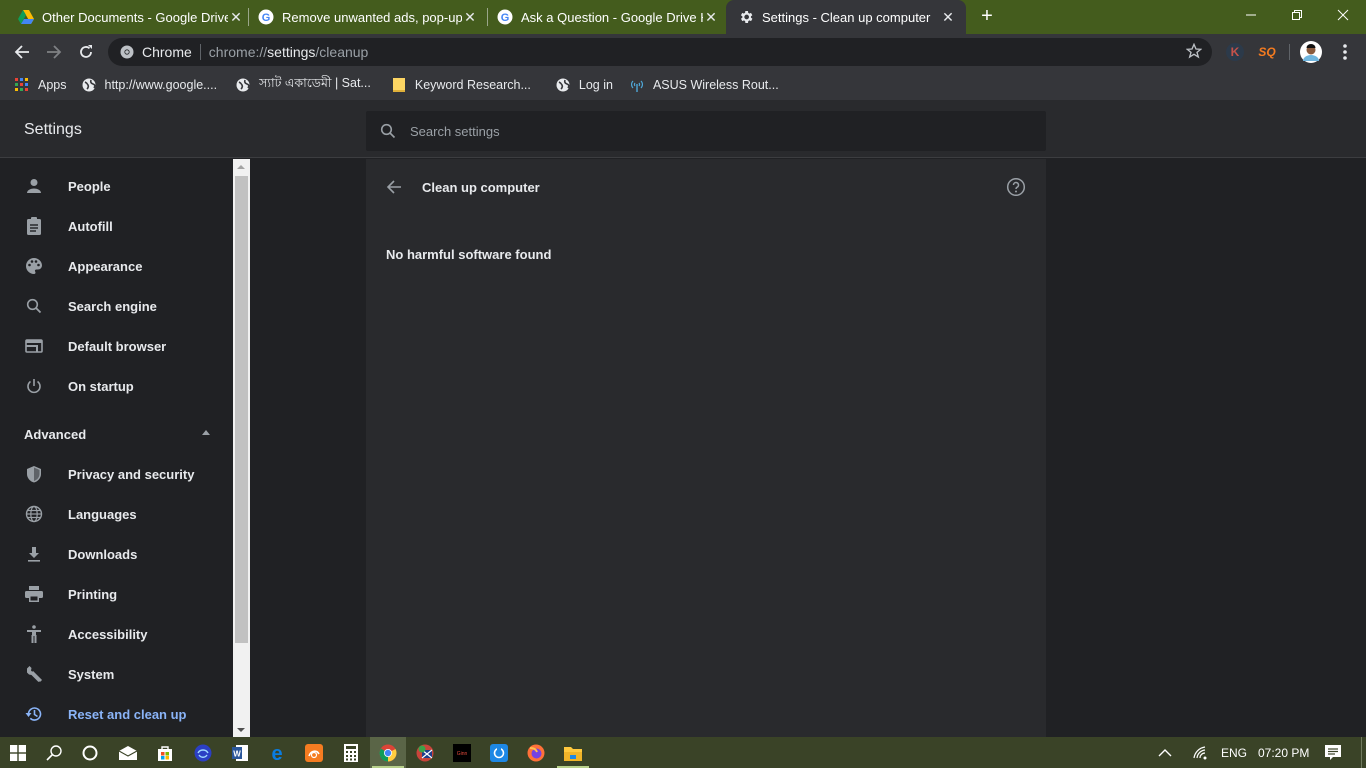  Describe the element at coordinates (710, 131) in the screenshot. I see `search-settings-input` at that location.